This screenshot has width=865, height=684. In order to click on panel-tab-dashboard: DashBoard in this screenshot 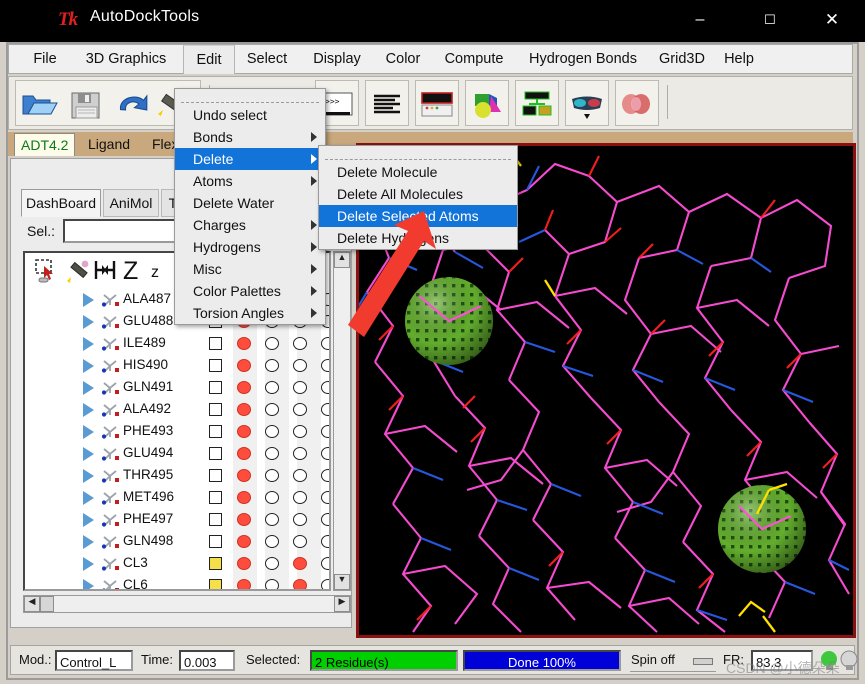, I will do `click(61, 203)`.